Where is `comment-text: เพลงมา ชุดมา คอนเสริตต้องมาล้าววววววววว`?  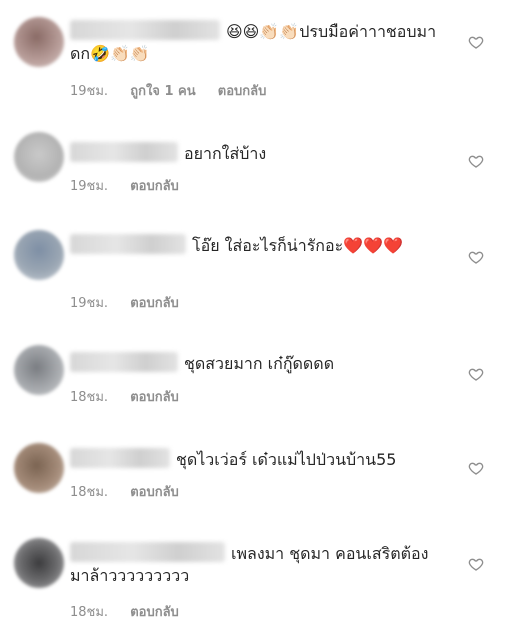
comment-text: เพลงมา ชุดมา คอนเสริตต้องมาล้าววววววววว is located at coordinates (249, 563).